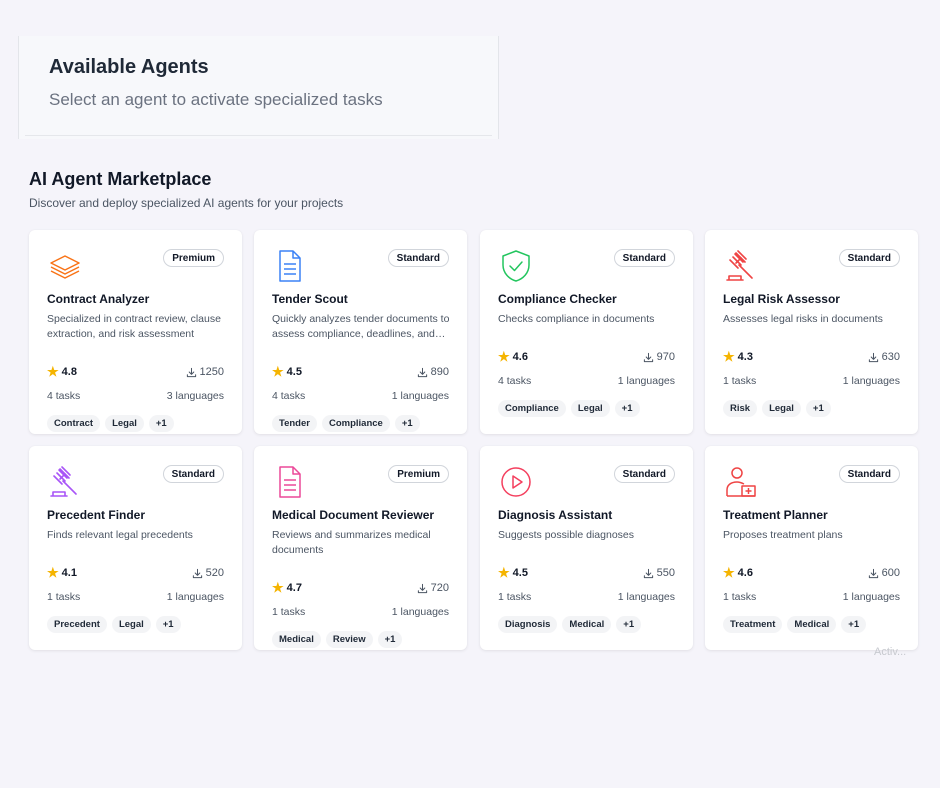 This screenshot has width=940, height=788. I want to click on agent-stats: ★ 4.8 1250, so click(135, 372).